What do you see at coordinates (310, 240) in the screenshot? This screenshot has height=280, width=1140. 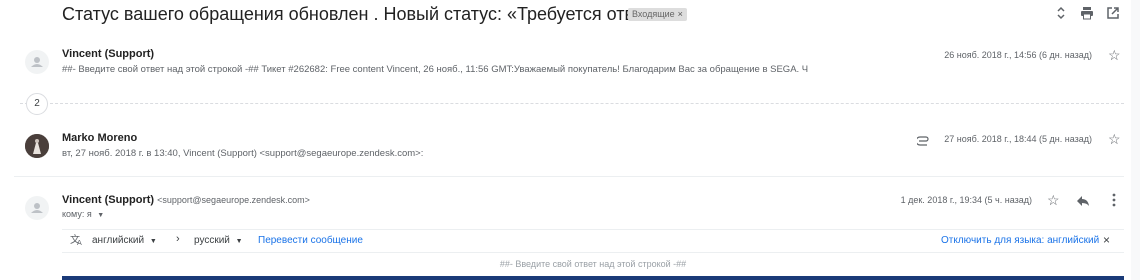 I see `translate-message-link: Перевести сообщение` at bounding box center [310, 240].